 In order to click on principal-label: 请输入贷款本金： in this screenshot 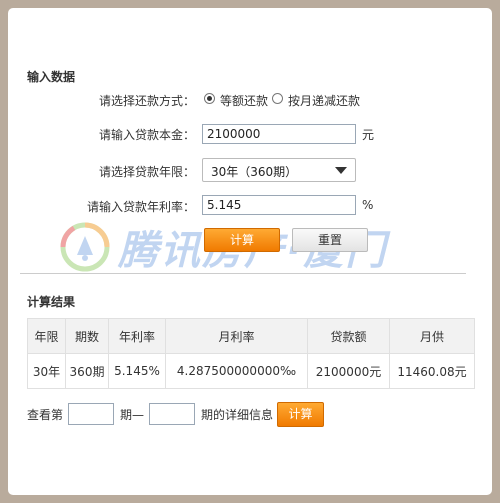, I will do `click(146, 135)`.